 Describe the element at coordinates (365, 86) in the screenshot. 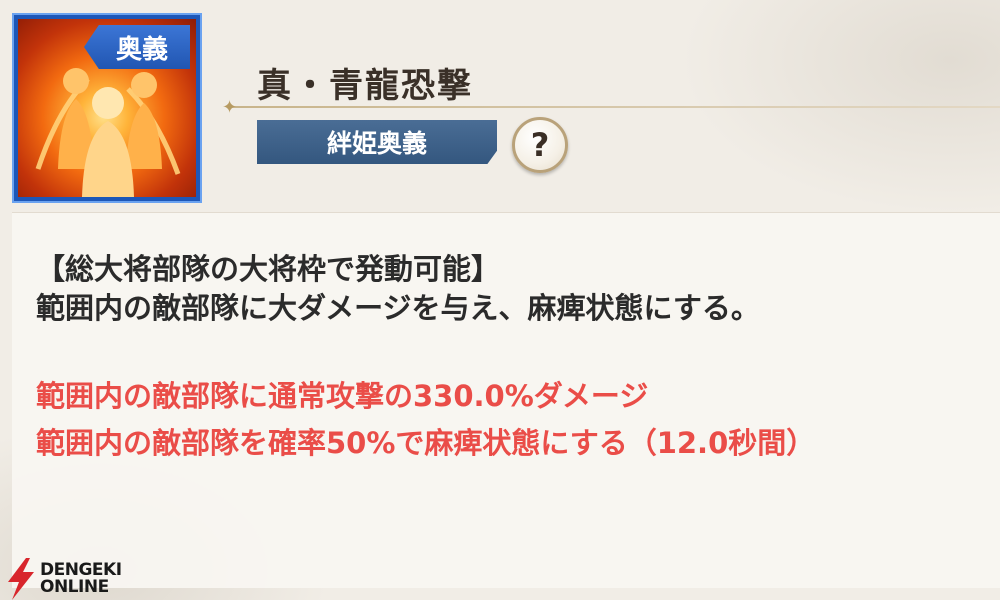

I see `skill-name: 真・青龍恐撃` at that location.